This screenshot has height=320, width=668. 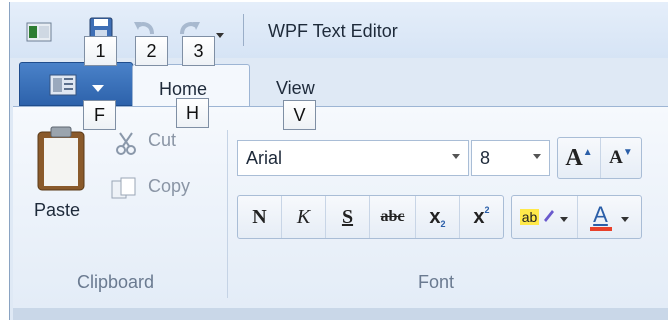 I want to click on tab-view-label: View, so click(x=295, y=88).